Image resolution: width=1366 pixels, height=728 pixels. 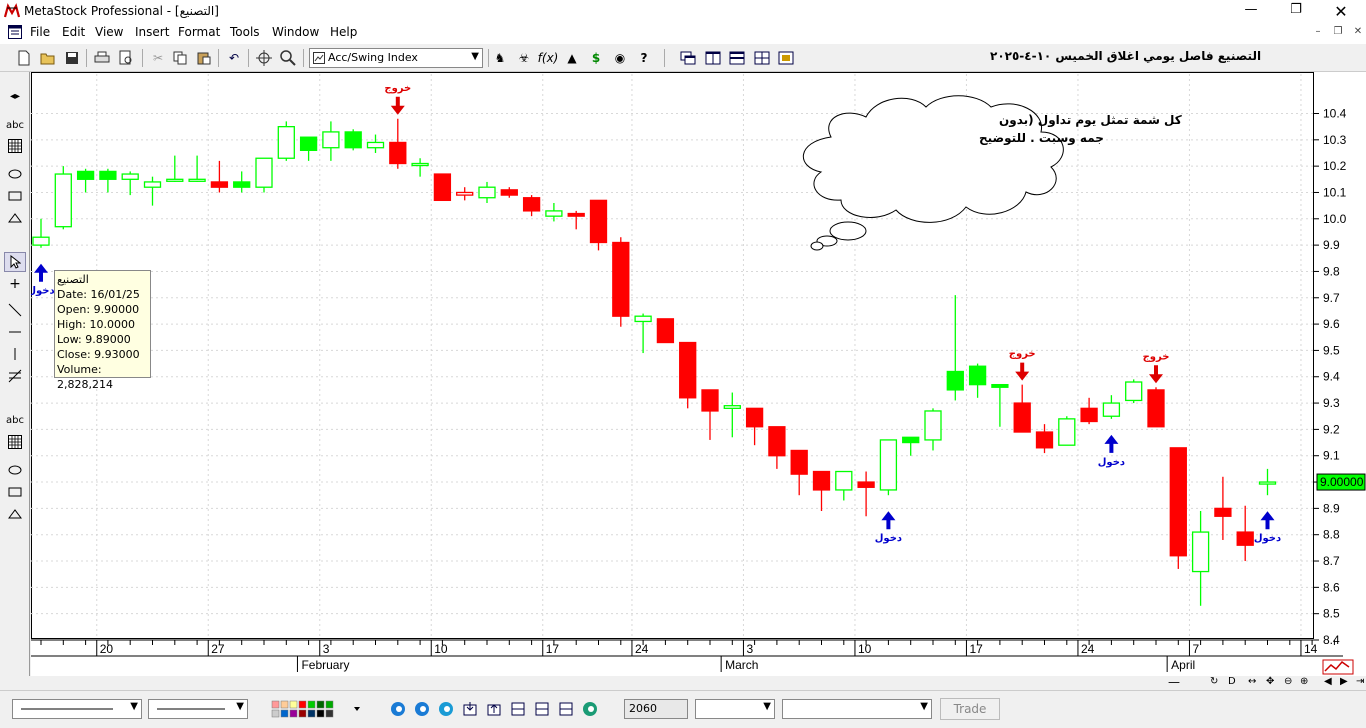 What do you see at coordinates (1174, 682) in the screenshot?
I see `zoom-slider: —` at bounding box center [1174, 682].